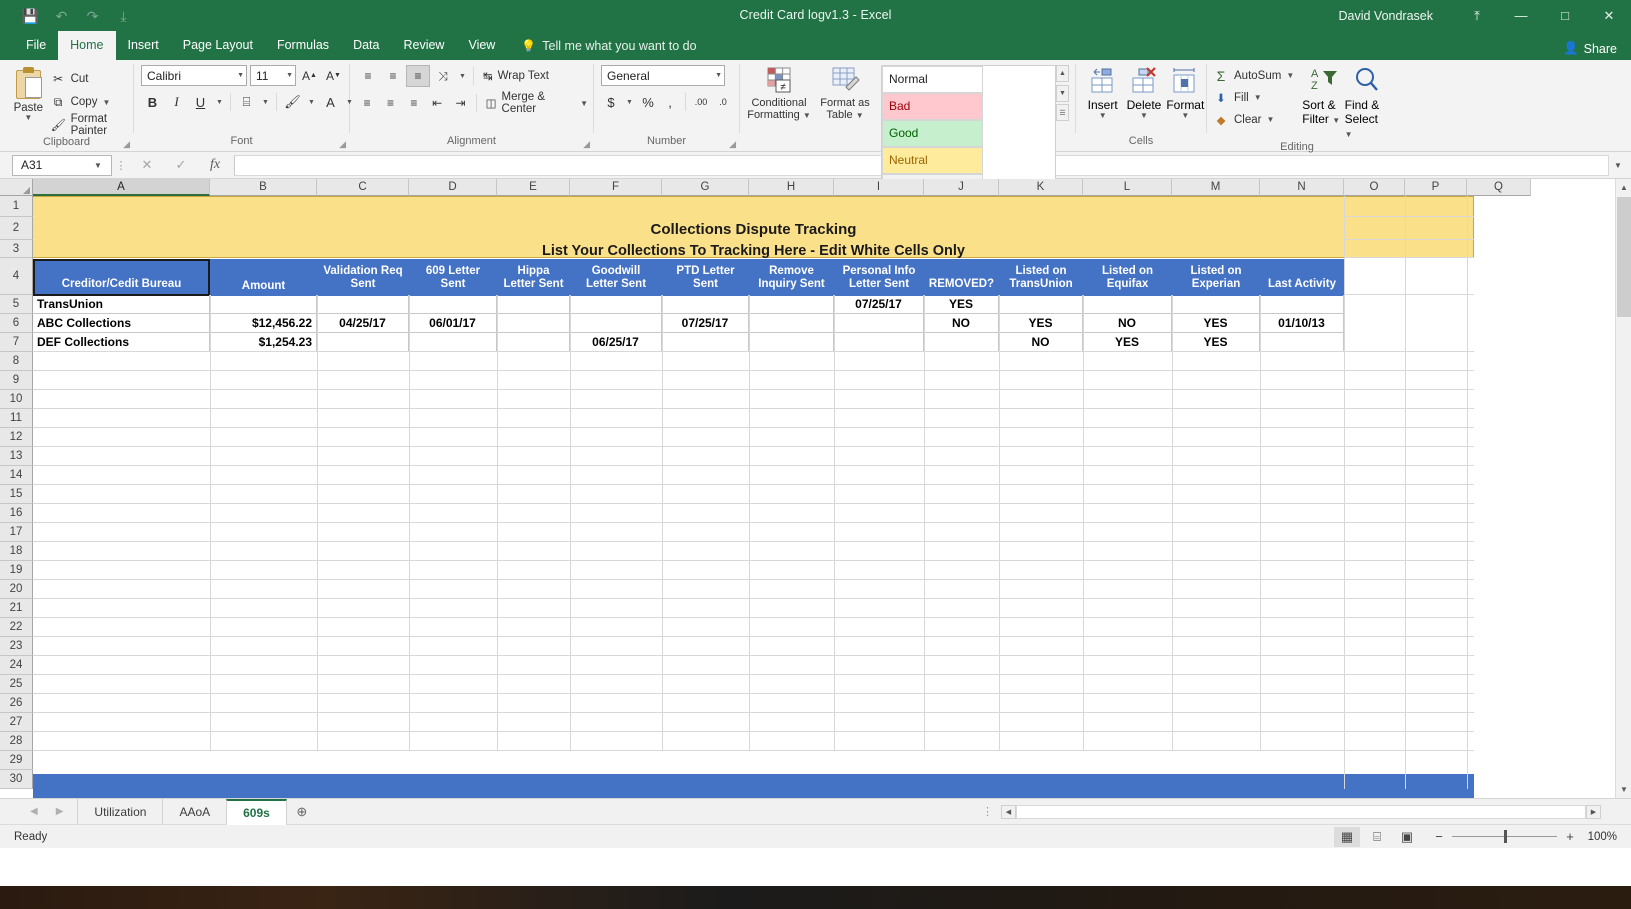  What do you see at coordinates (16, 276) in the screenshot?
I see `row-header-4: 4` at bounding box center [16, 276].